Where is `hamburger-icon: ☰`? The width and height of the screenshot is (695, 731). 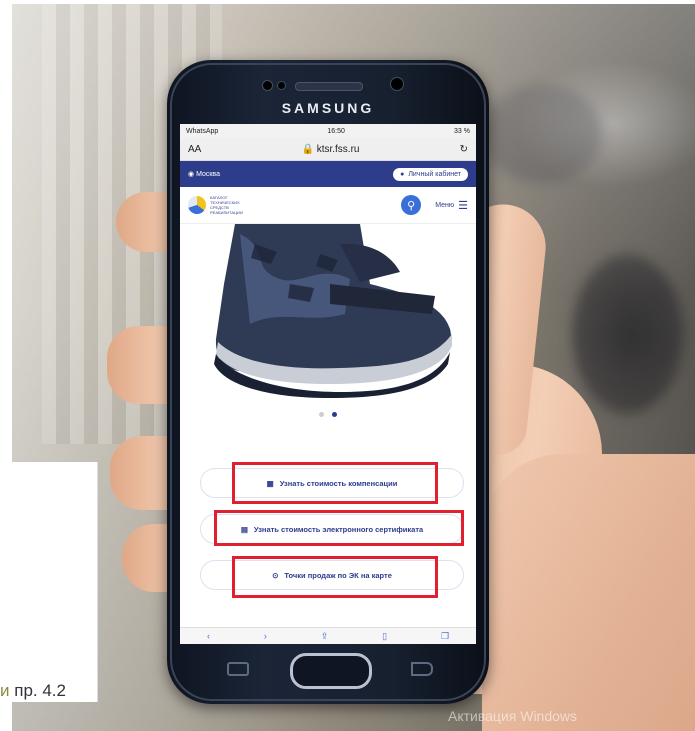
hamburger-icon: ☰ is located at coordinates (463, 205).